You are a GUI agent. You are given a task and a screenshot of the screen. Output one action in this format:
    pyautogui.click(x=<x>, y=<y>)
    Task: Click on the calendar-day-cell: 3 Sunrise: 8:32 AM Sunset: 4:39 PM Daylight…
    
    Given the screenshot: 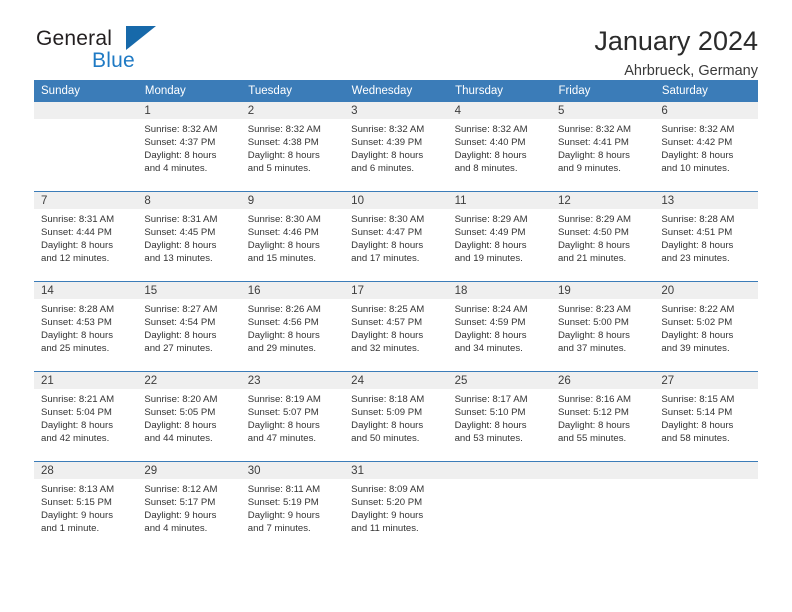 What is the action you would take?
    pyautogui.click(x=396, y=147)
    